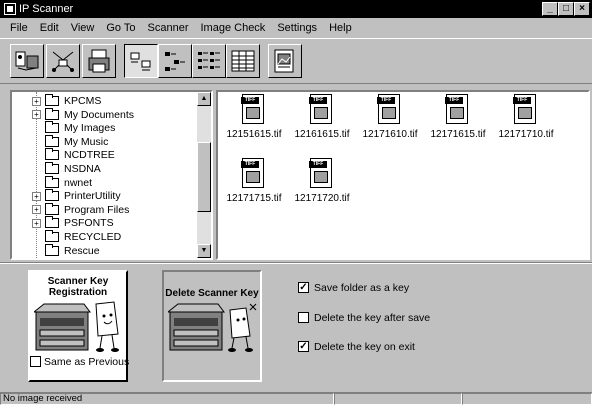 The height and width of the screenshot is (405, 592). I want to click on menu-go-to: Go To, so click(120, 28).